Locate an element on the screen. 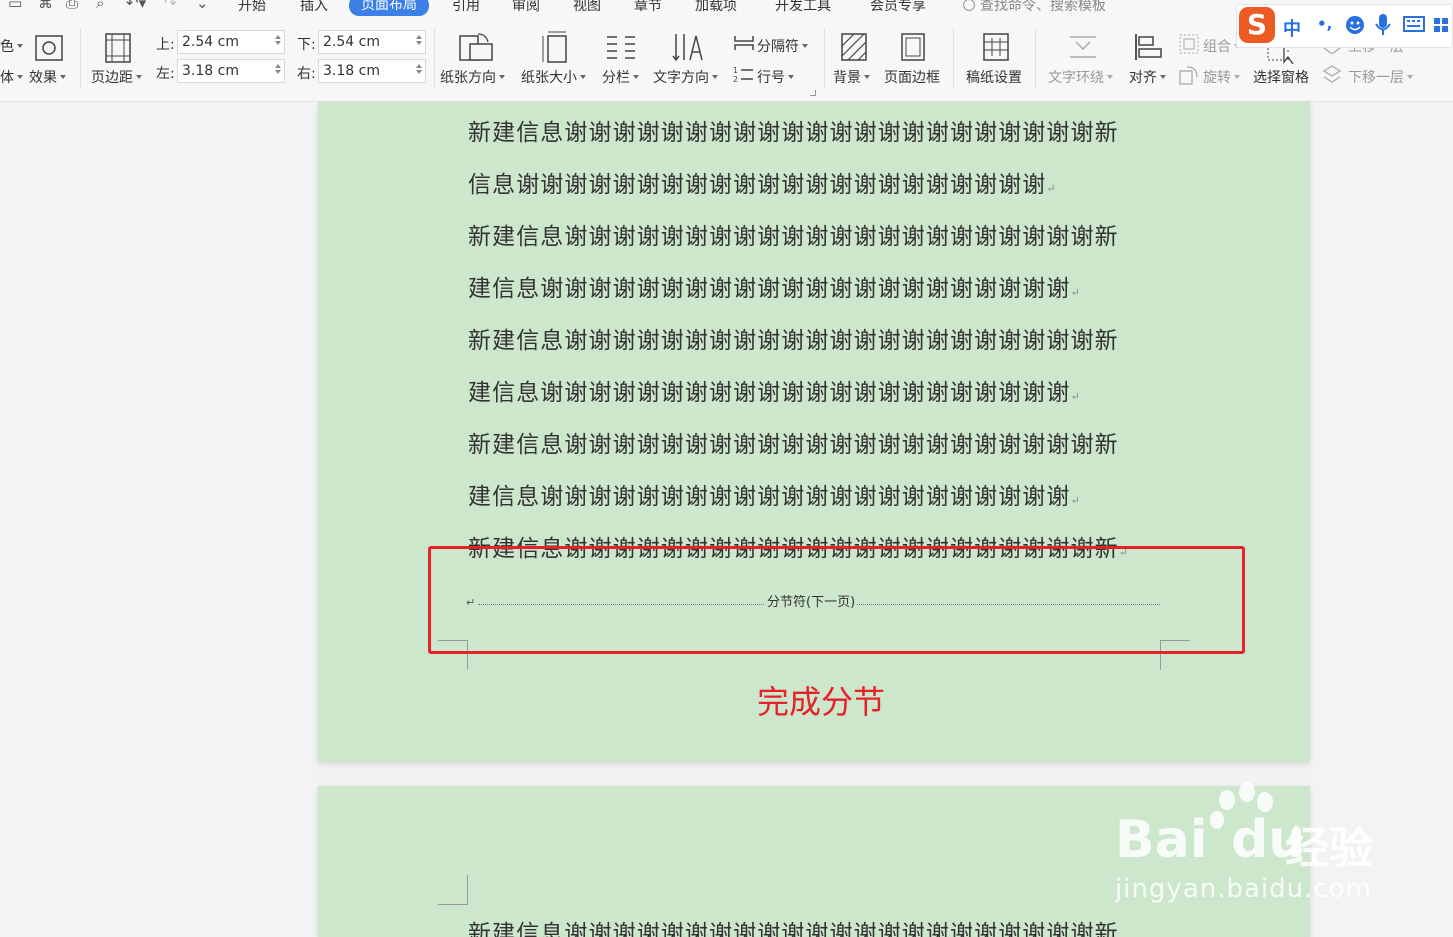 This screenshot has height=937, width=1453. manuscript-icon is located at coordinates (996, 47).